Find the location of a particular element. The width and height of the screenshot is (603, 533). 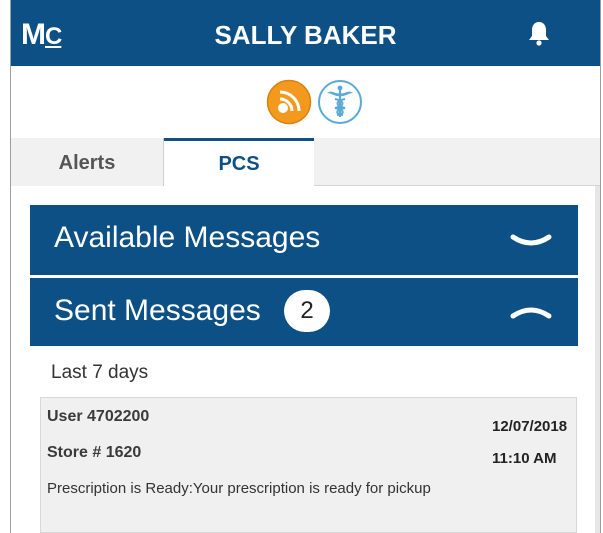

date-range-label: Last 7 days is located at coordinates (100, 372).